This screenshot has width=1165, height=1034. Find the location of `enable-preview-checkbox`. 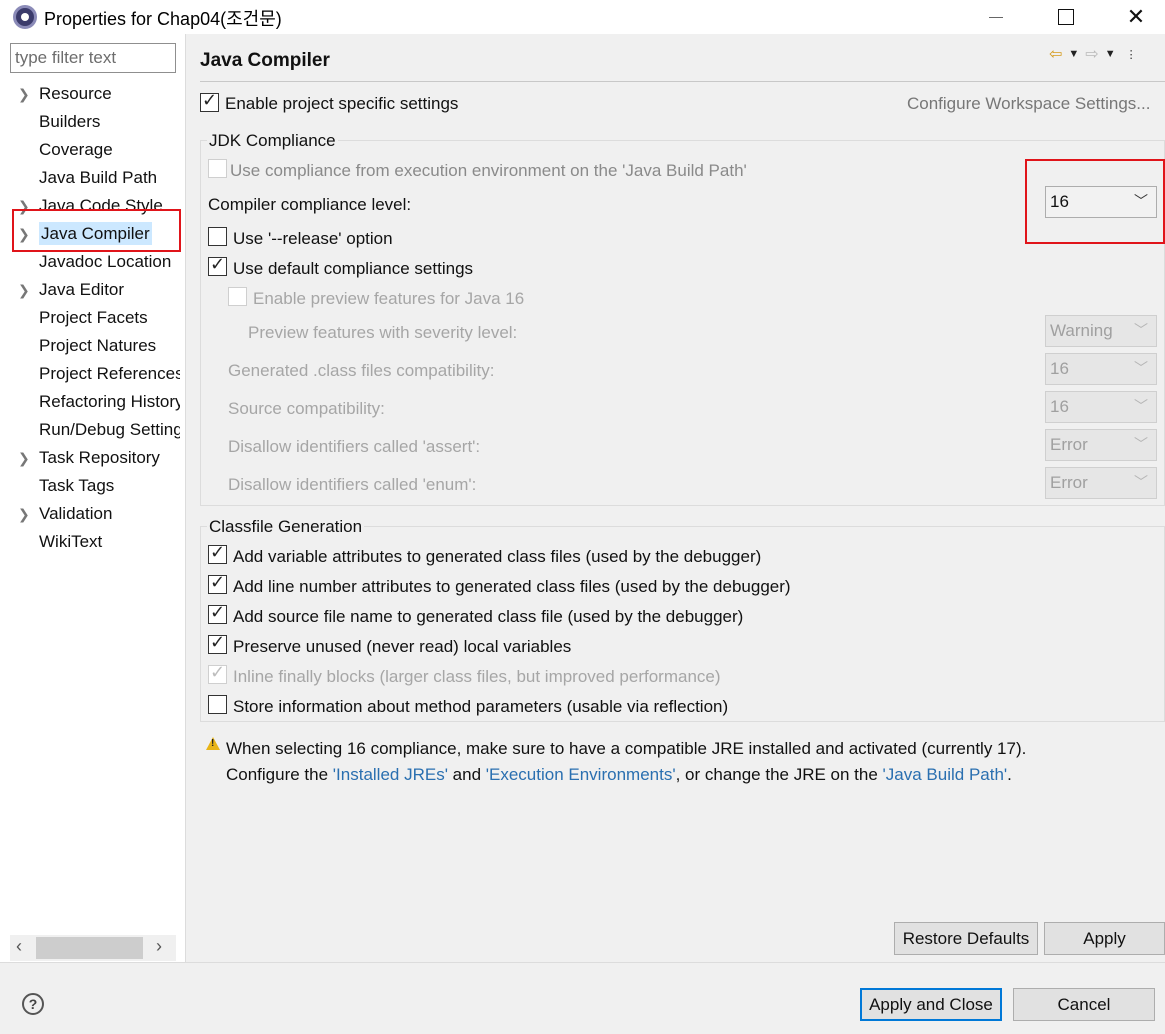

enable-preview-checkbox is located at coordinates (237, 296).